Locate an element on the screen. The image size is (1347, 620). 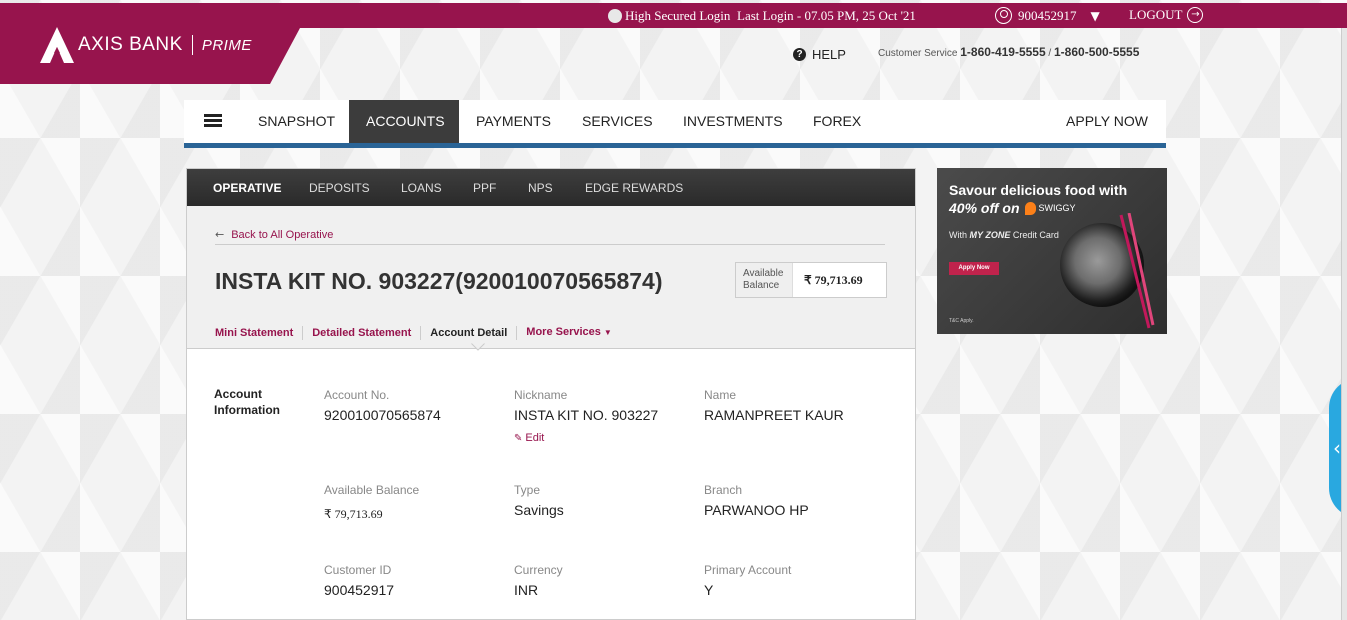
subnav-ppf: PPF is located at coordinates (484, 187).